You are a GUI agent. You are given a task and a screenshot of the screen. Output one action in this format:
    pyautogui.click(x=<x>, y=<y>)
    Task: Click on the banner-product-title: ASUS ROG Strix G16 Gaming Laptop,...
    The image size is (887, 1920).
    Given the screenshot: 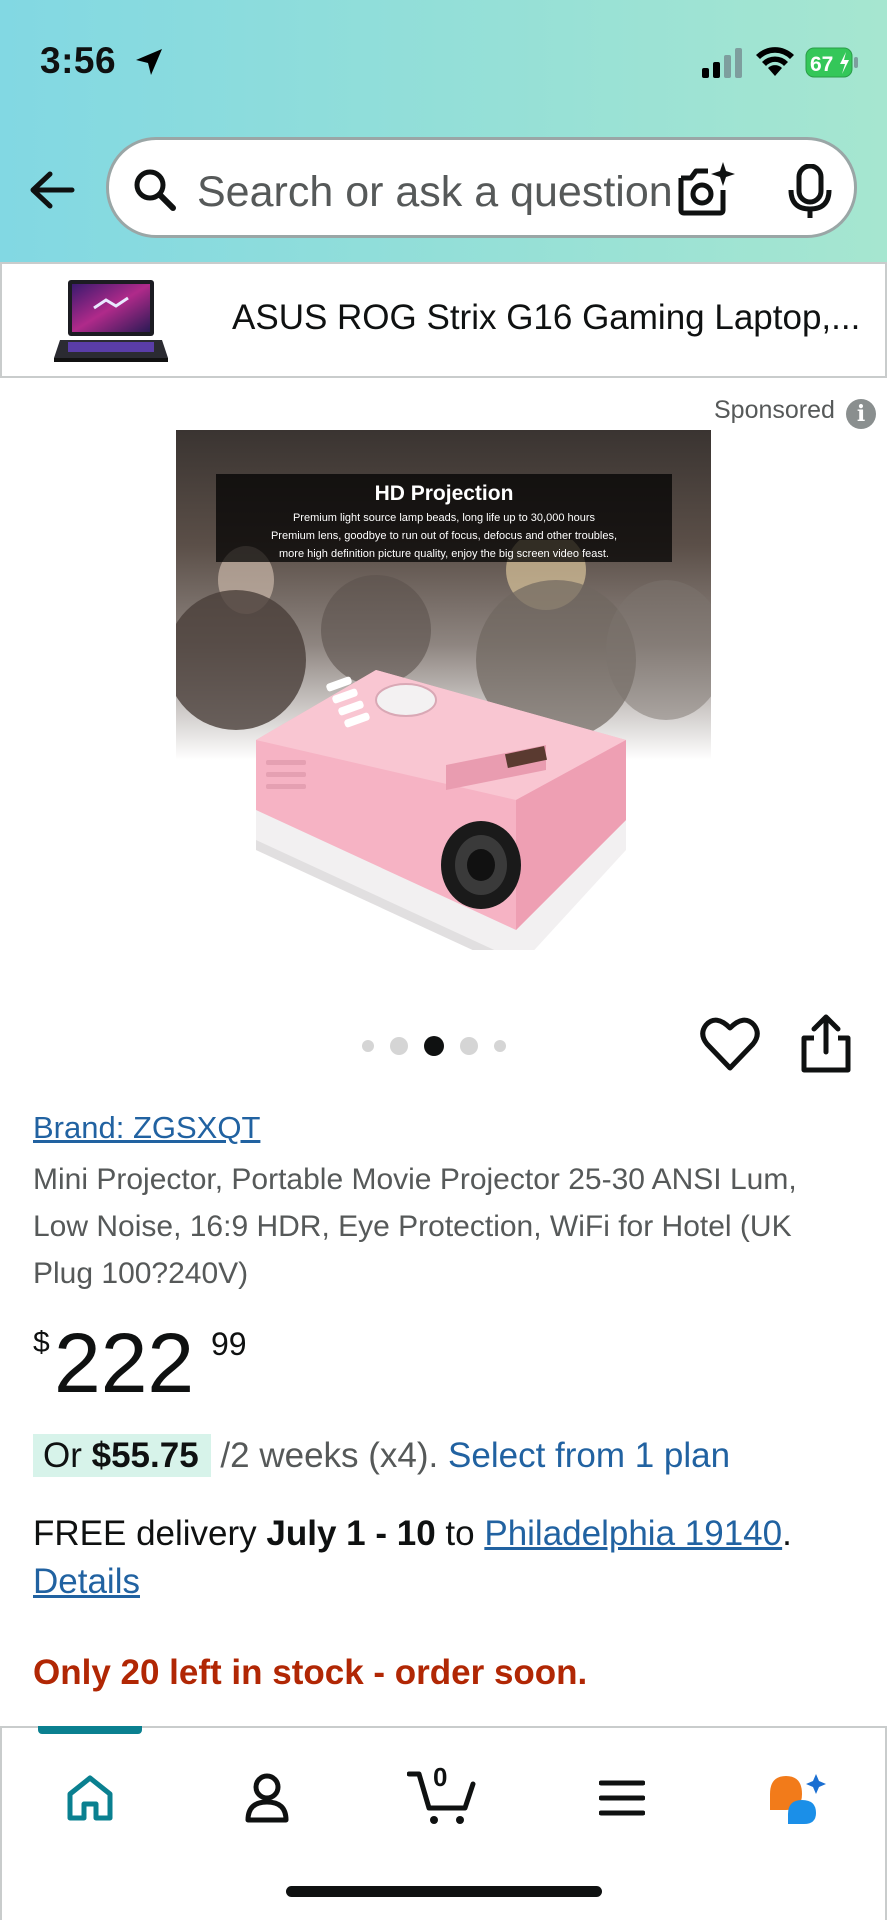 What is the action you would take?
    pyautogui.click(x=552, y=318)
    